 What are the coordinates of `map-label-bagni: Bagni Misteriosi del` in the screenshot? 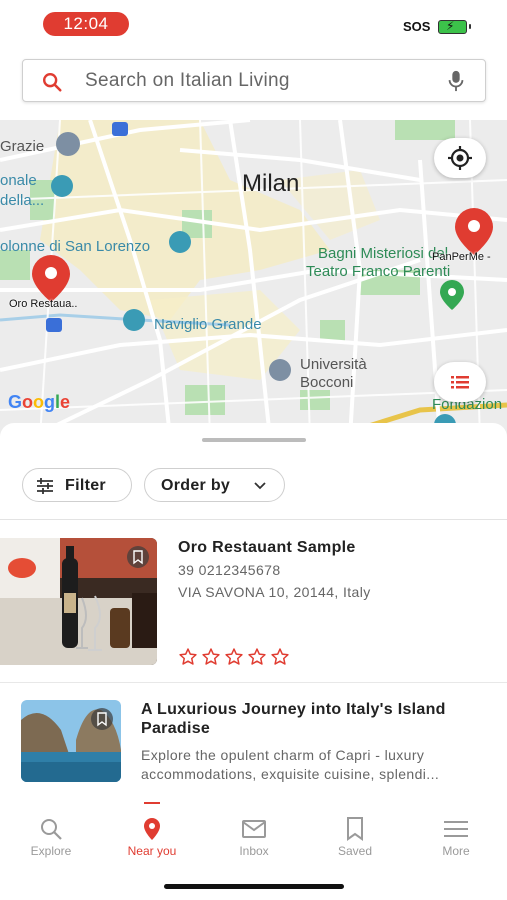 It's located at (383, 253).